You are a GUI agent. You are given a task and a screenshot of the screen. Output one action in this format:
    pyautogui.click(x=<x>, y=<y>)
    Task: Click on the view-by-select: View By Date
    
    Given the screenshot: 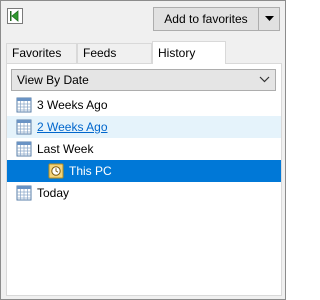 What is the action you would take?
    pyautogui.click(x=143, y=80)
    